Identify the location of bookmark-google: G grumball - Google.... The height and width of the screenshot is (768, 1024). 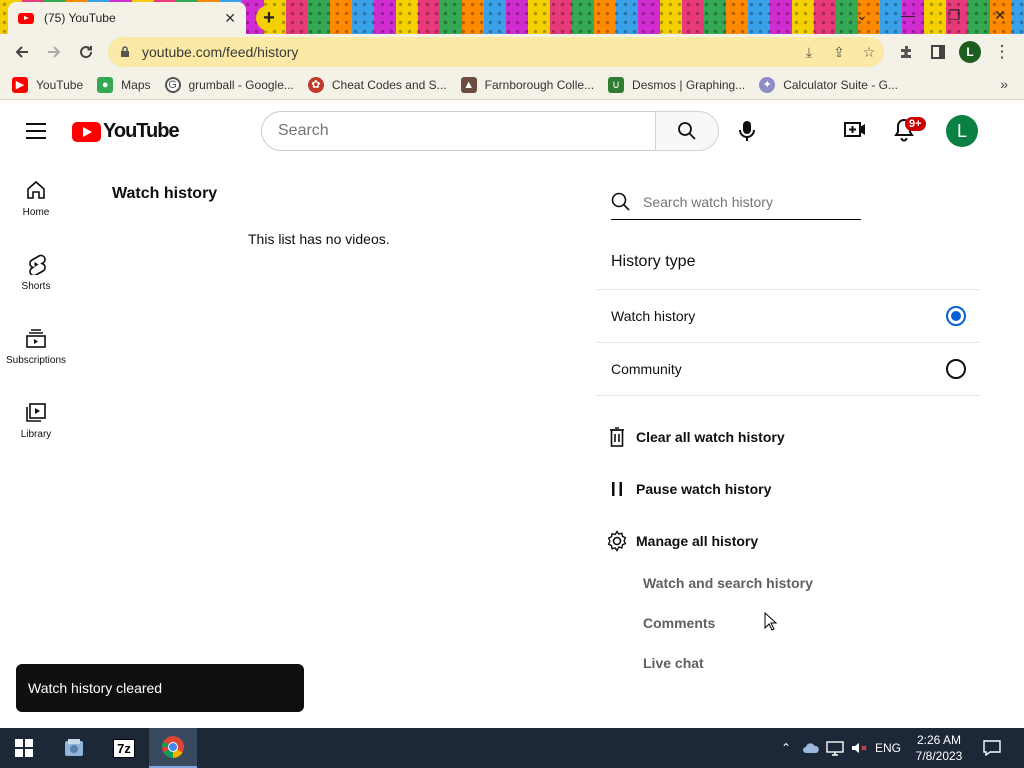
(229, 84).